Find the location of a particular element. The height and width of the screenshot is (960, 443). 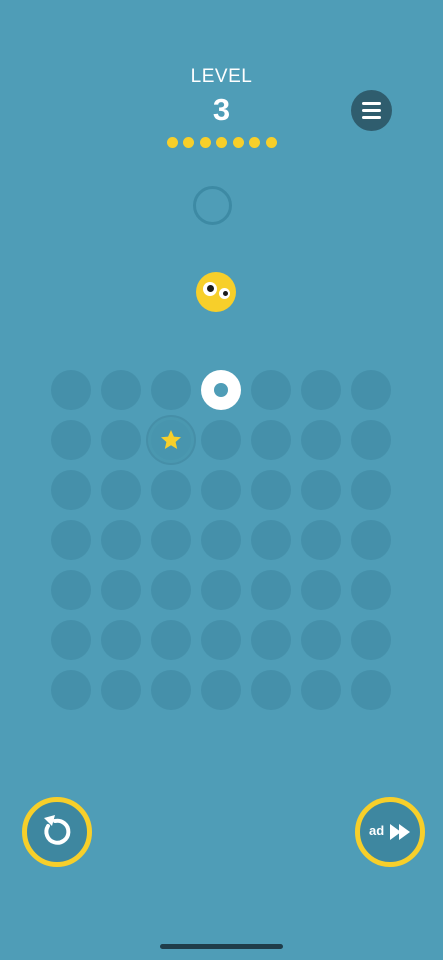

right-pupil is located at coordinates (225, 293).